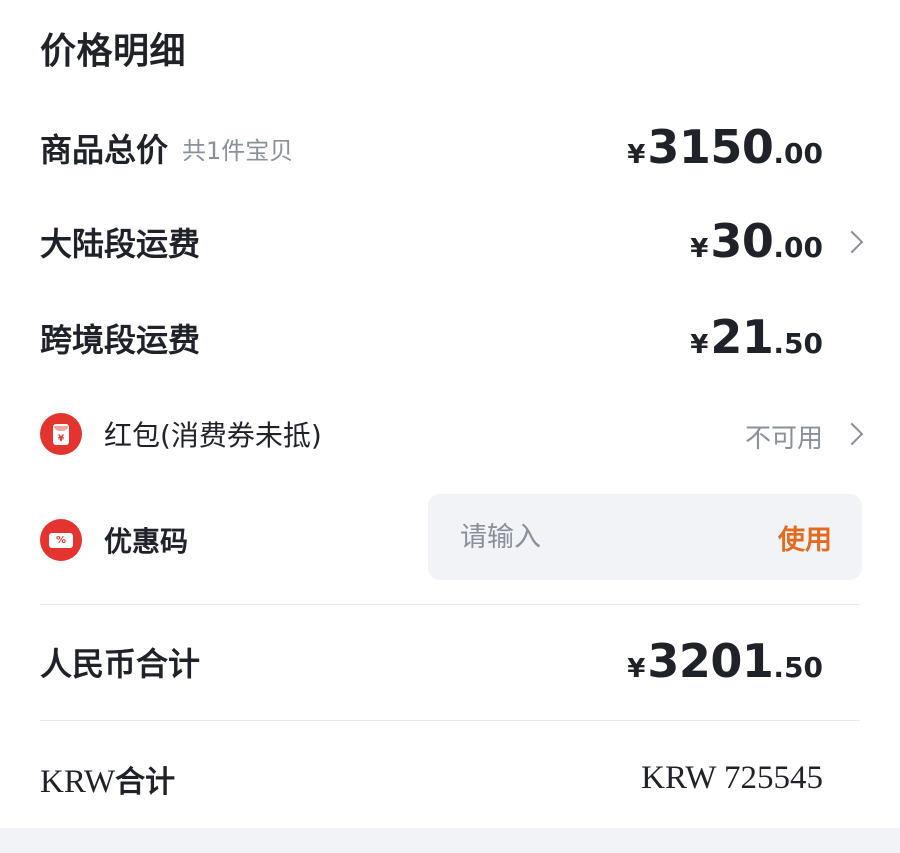 This screenshot has width=900, height=853. I want to click on price-integer: 3201, so click(710, 661).